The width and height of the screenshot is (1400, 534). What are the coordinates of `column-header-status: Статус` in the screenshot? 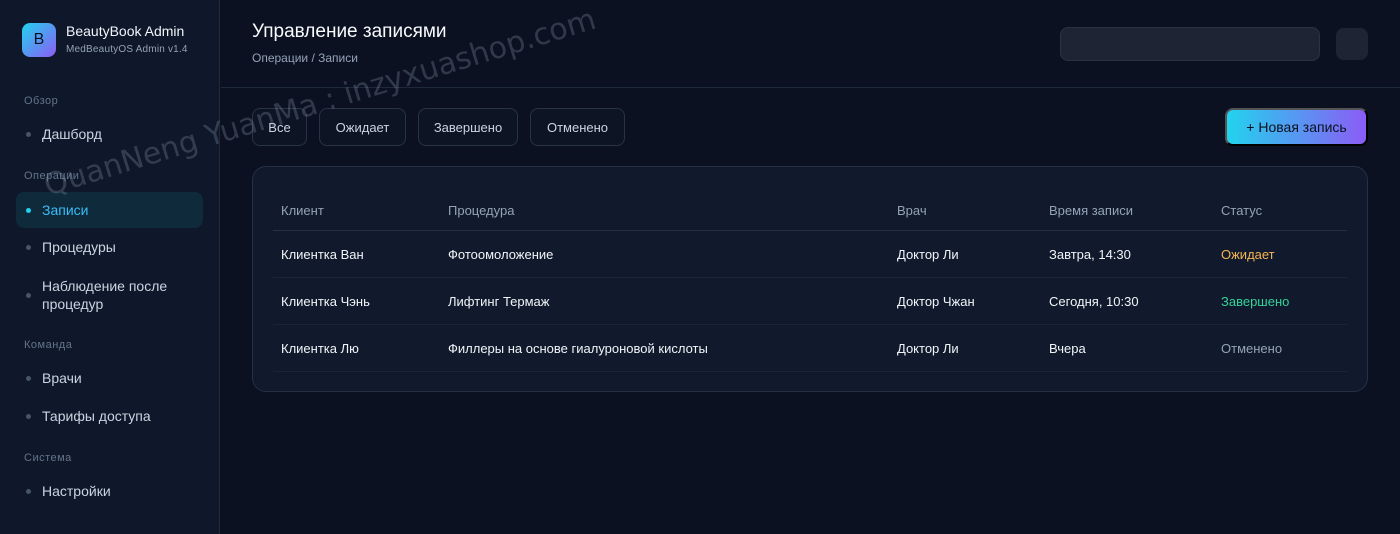 It's located at (1241, 210).